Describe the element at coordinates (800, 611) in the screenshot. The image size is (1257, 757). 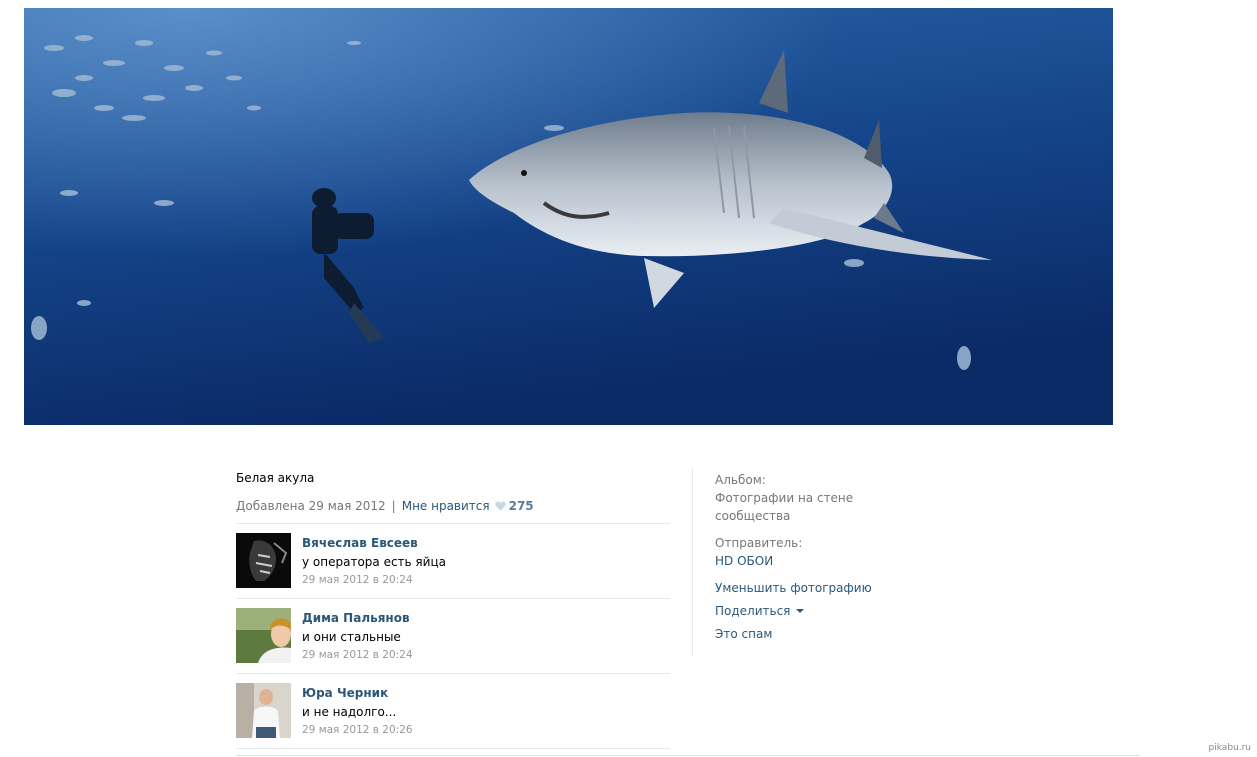
I see `chevron-down-icon` at that location.